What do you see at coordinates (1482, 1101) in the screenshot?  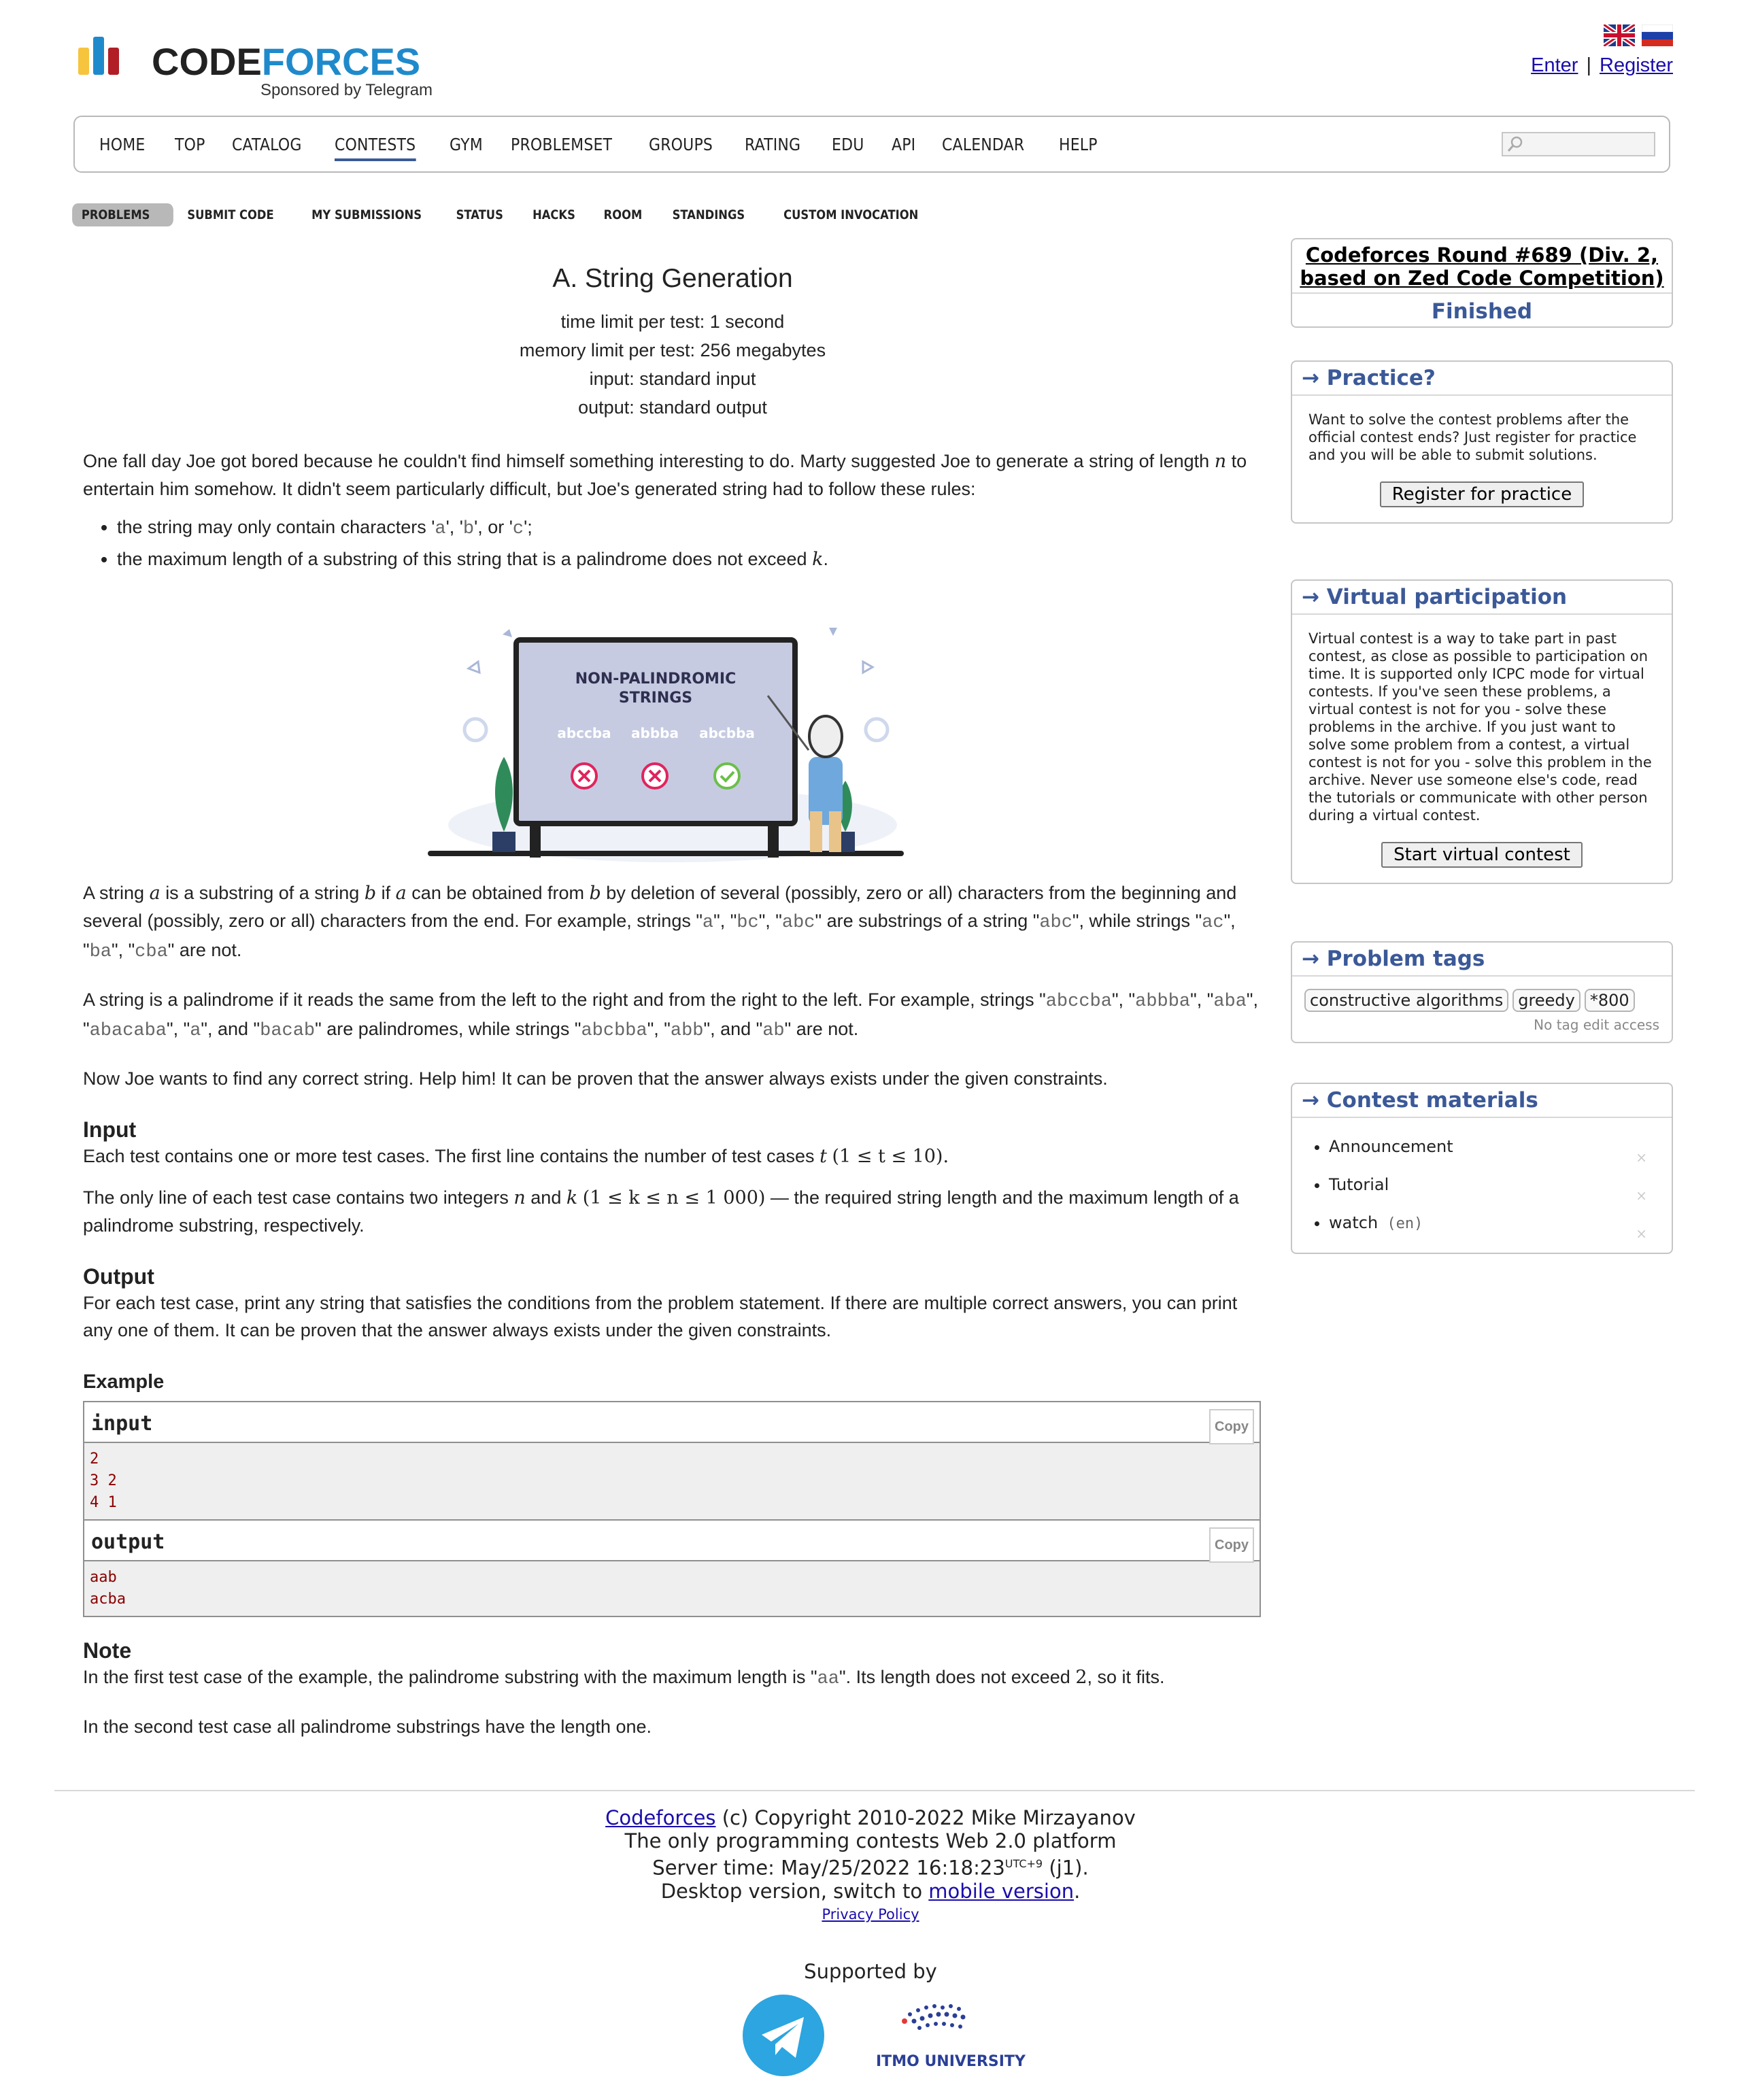 I see `materials-title: → Contest materials` at bounding box center [1482, 1101].